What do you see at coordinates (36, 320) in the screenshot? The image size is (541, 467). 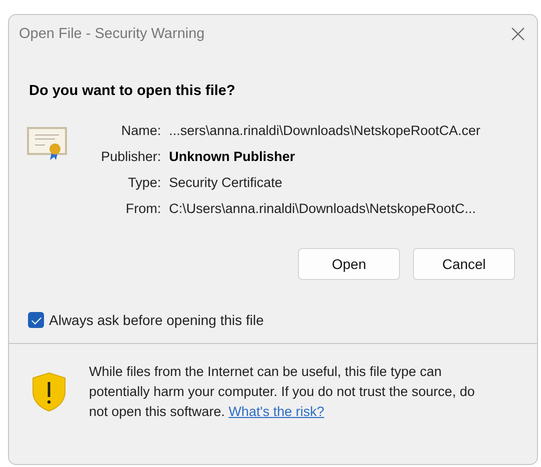 I see `checkbox` at bounding box center [36, 320].